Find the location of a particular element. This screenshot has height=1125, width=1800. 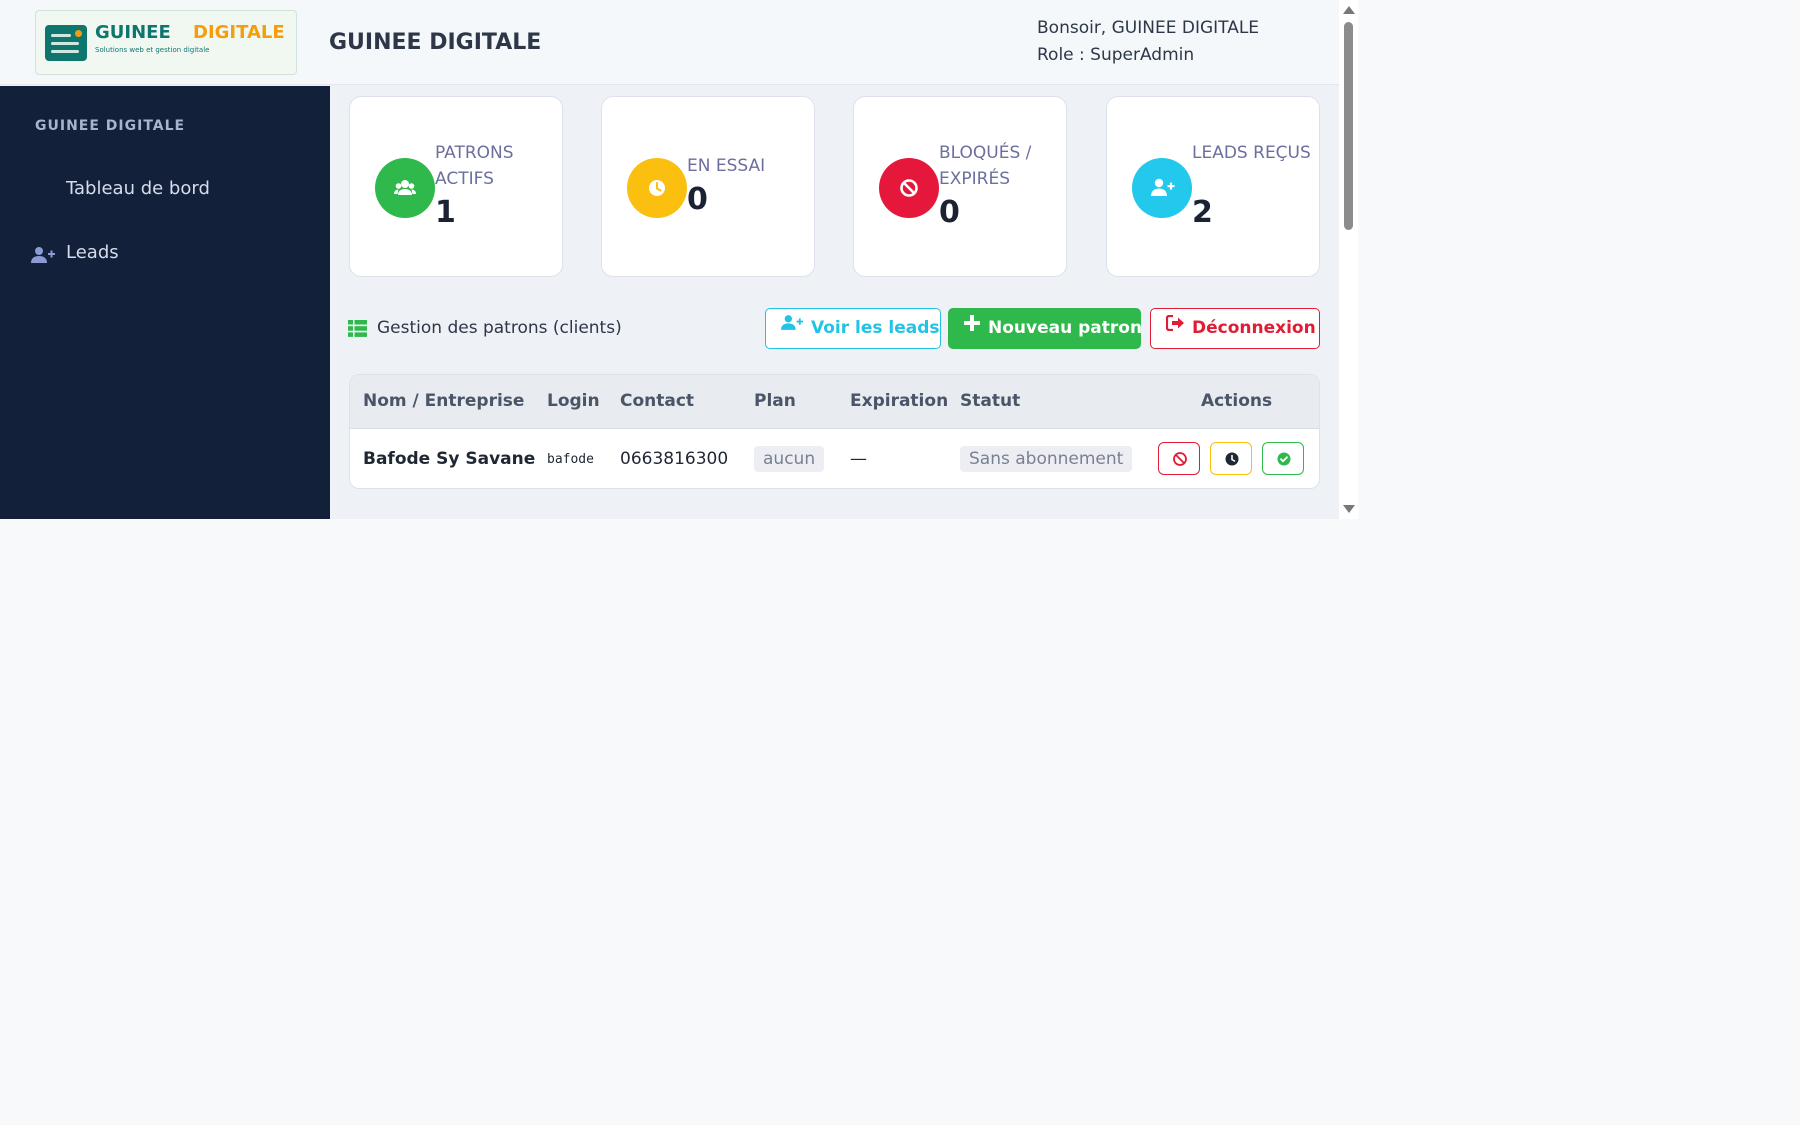

new-patron-label: Nouveau patron is located at coordinates (1065, 328).